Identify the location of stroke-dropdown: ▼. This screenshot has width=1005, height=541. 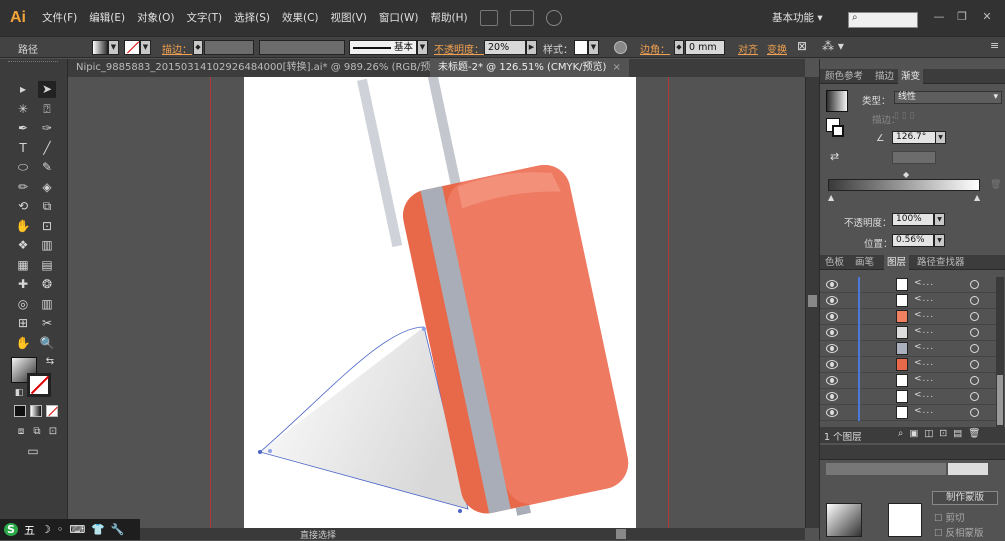
(145, 47).